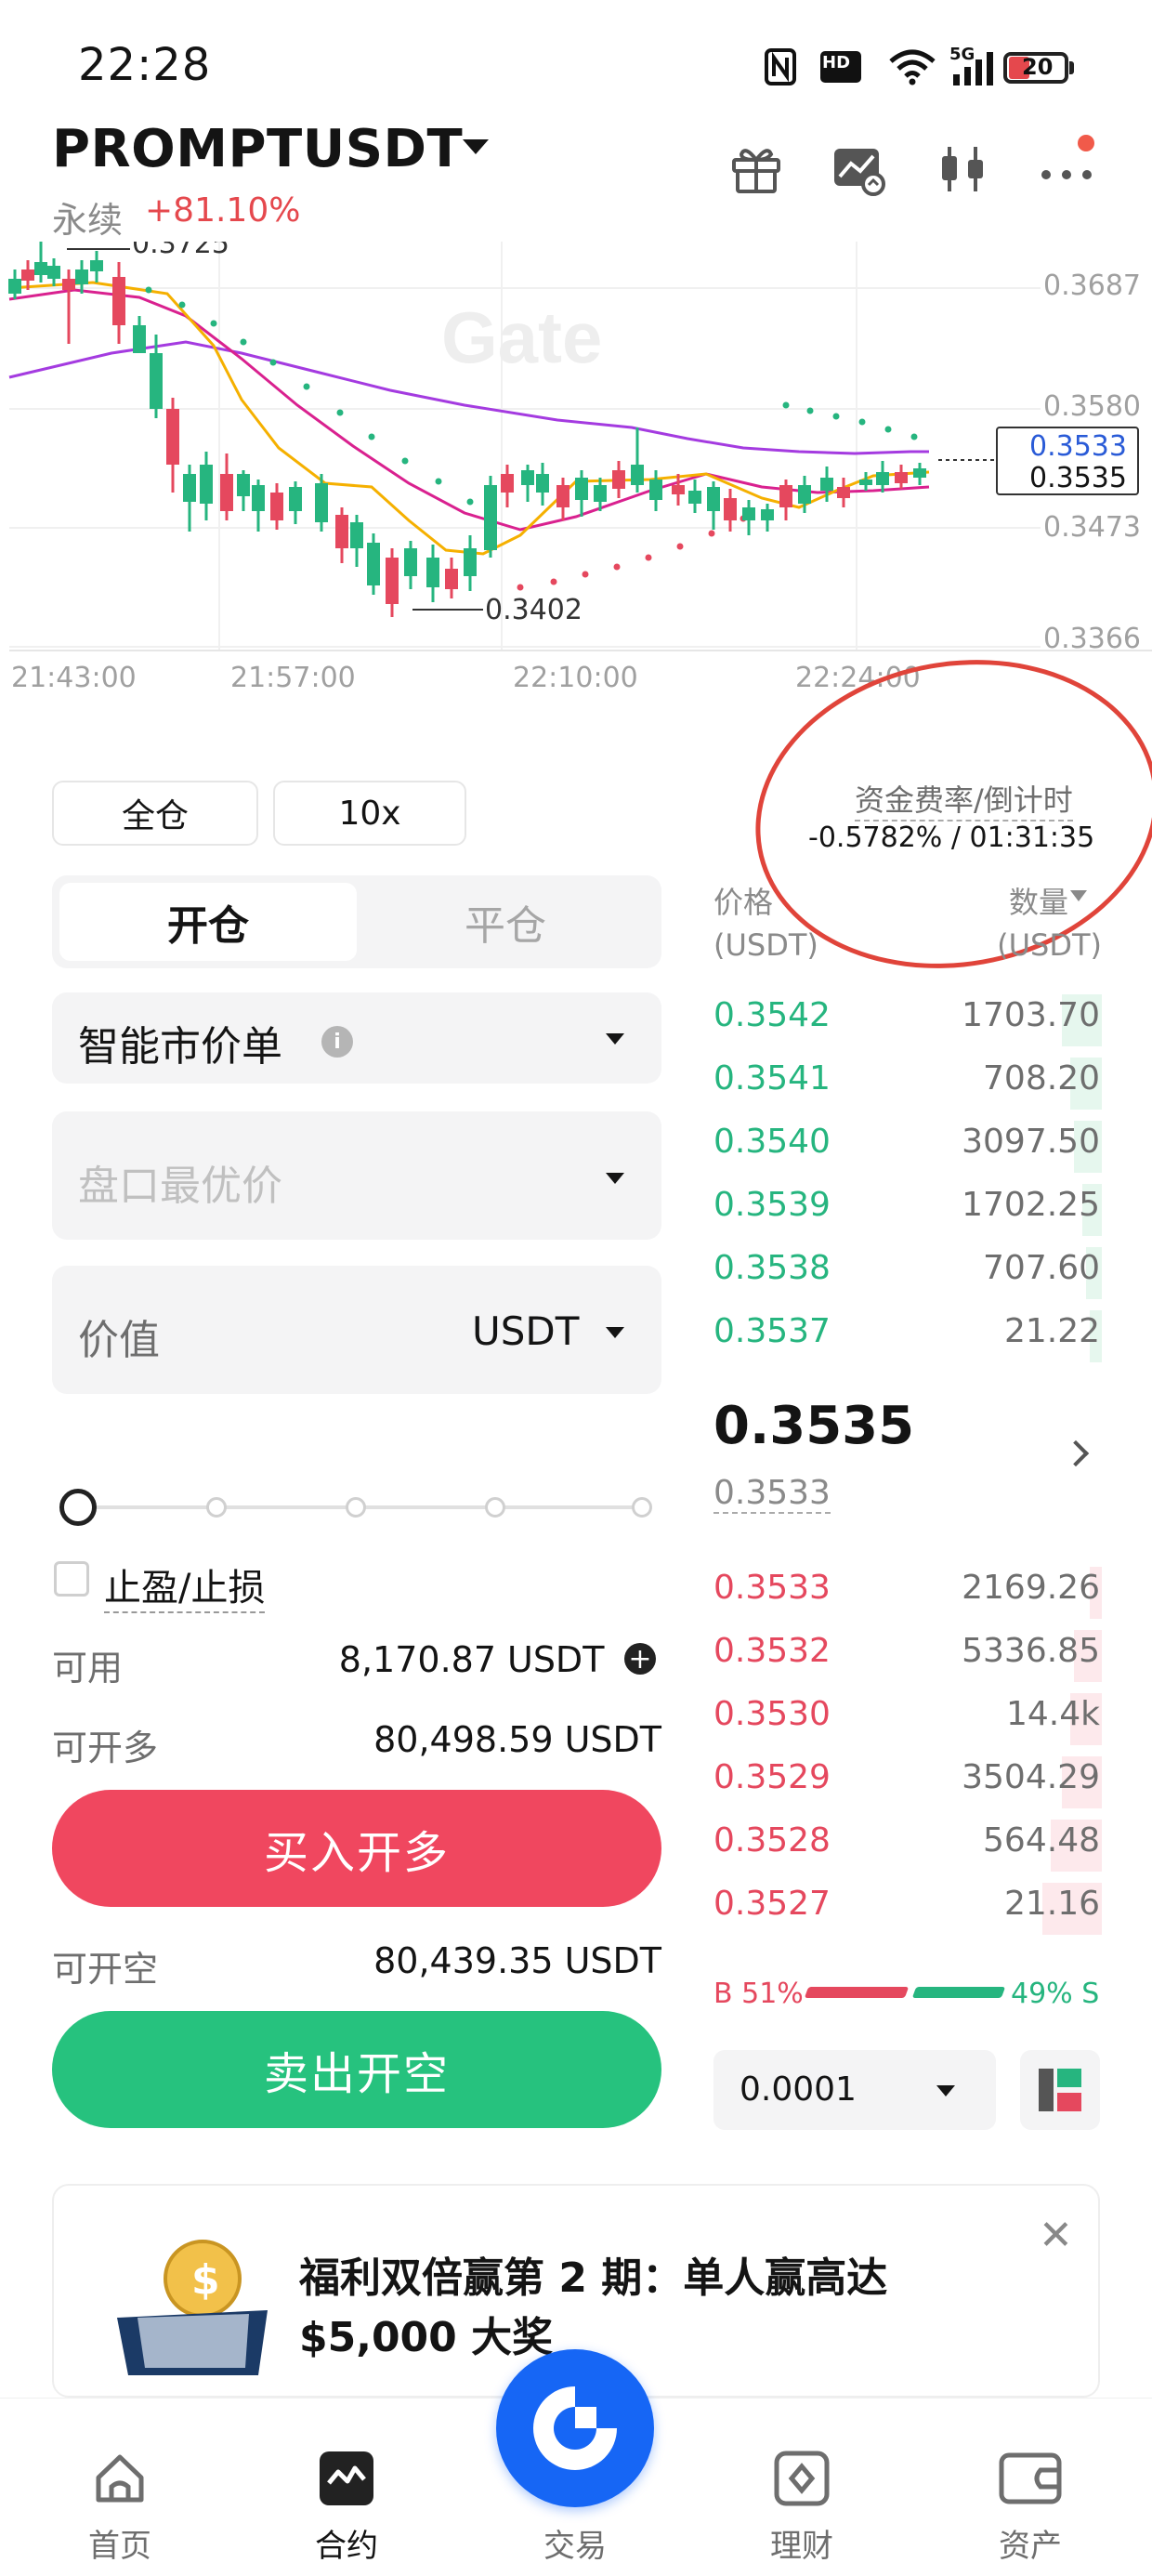 This screenshot has width=1152, height=2576. What do you see at coordinates (1086, 143) in the screenshot?
I see `notification-dot` at bounding box center [1086, 143].